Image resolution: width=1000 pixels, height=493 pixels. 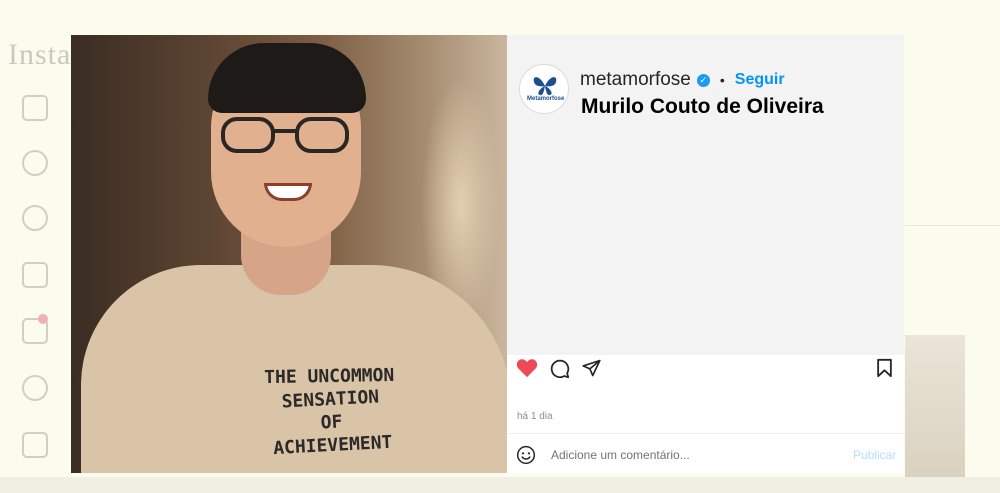 I want to click on post-author-row: metamorfose ✓ • Seguir, so click(x=682, y=80).